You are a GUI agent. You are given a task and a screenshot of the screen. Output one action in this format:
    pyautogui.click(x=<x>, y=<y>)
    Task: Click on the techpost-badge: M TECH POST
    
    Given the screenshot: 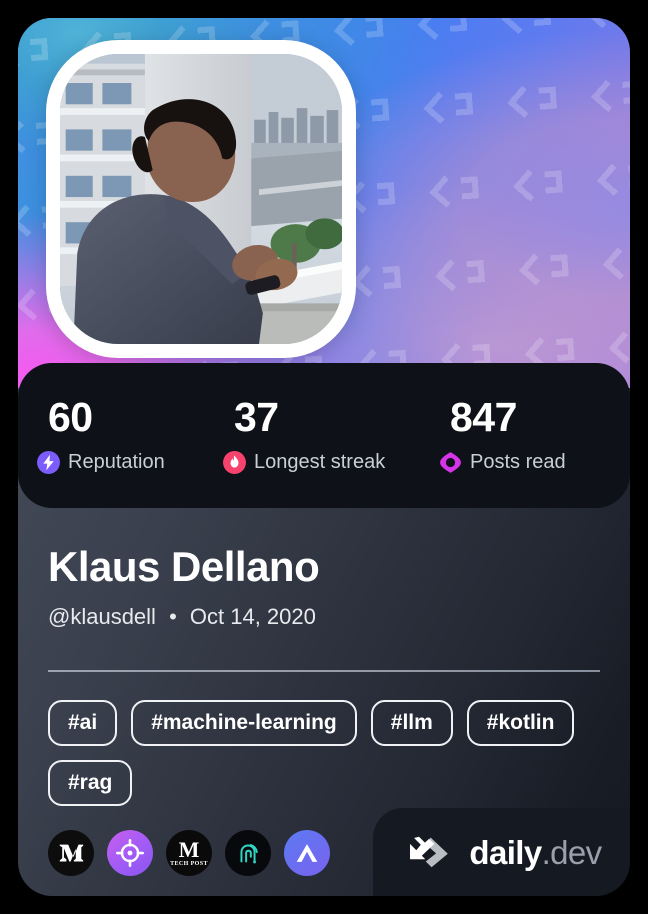 What is the action you would take?
    pyautogui.click(x=189, y=853)
    